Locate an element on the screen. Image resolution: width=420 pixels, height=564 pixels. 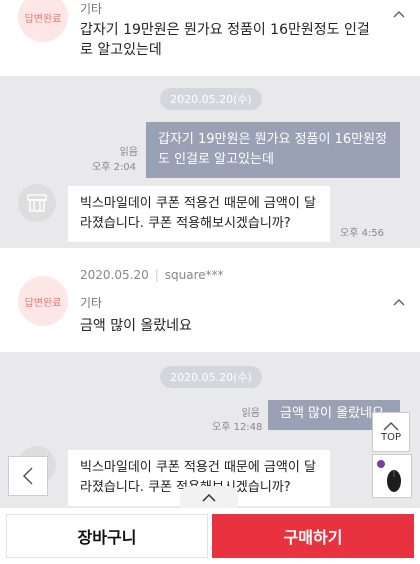
mouse-product-image is located at coordinates (389, 476).